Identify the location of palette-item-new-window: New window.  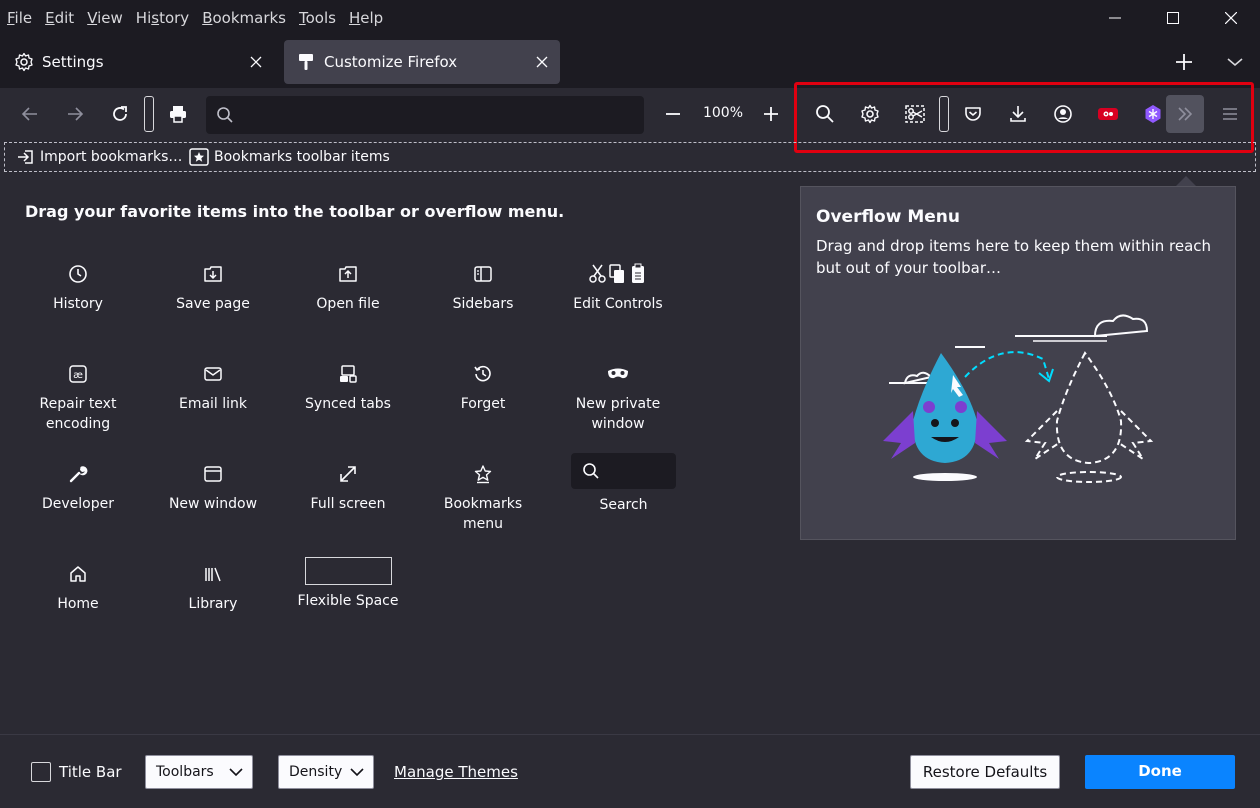
(213, 488).